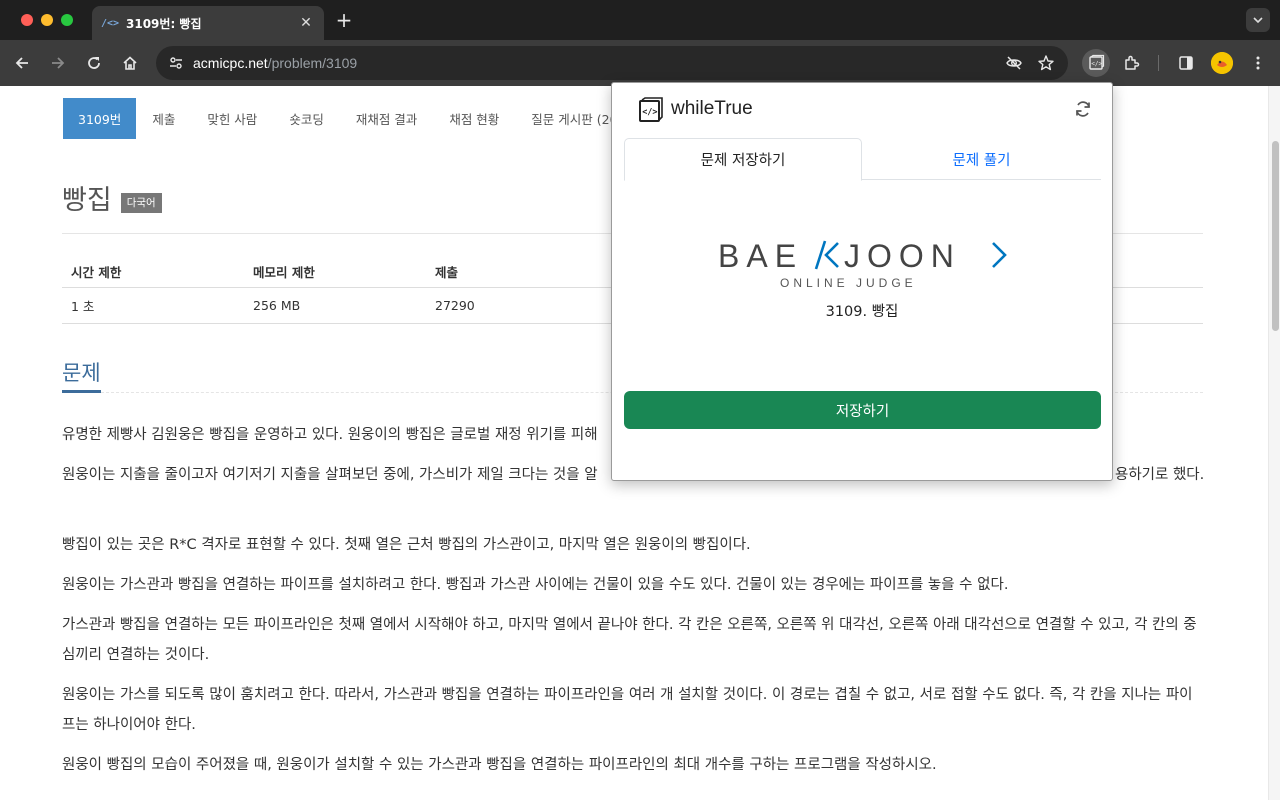 Image resolution: width=1280 pixels, height=800 pixels. What do you see at coordinates (1046, 63) in the screenshot?
I see `bookmark-star-icon` at bounding box center [1046, 63].